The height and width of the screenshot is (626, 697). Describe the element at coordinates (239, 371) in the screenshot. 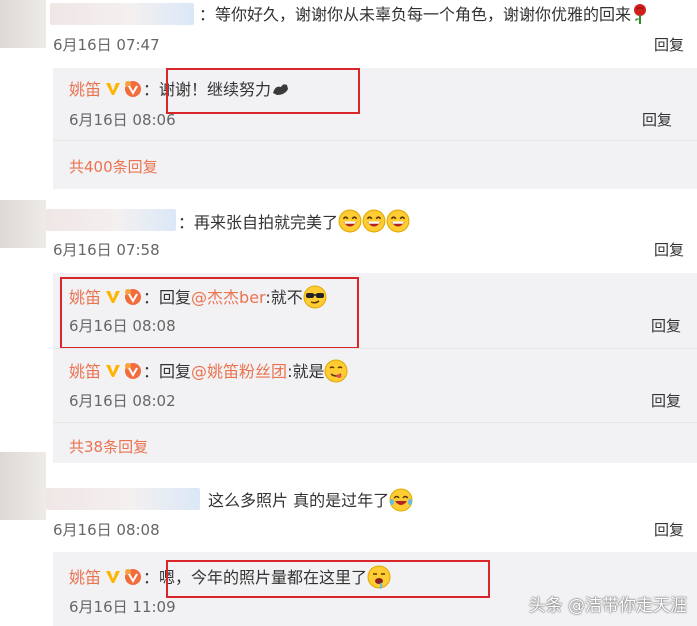

I see `mention-link: @姚笛粉丝团` at that location.